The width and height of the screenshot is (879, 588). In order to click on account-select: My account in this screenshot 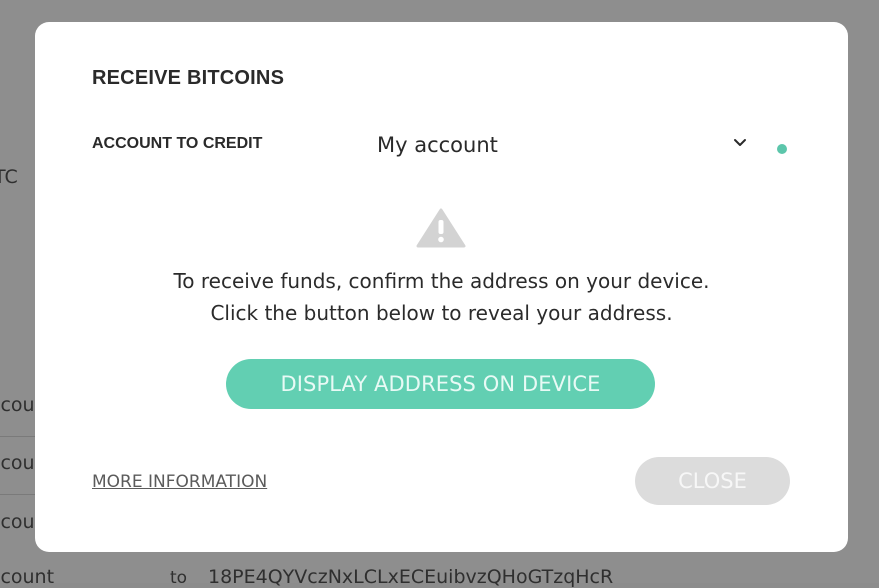, I will do `click(565, 146)`.